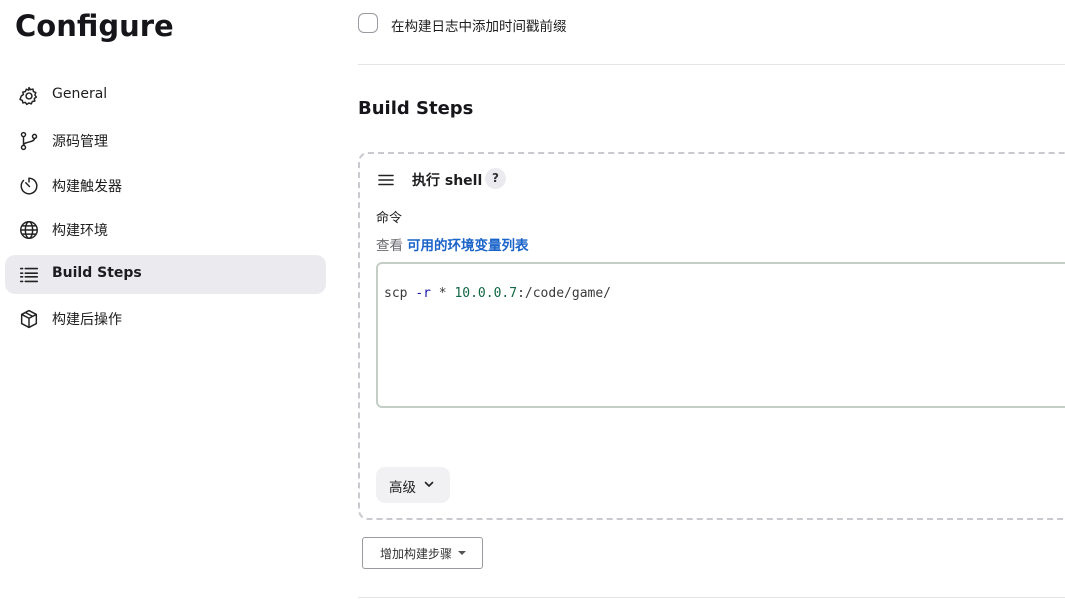 Image resolution: width=1065 pixels, height=599 pixels. I want to click on advanced-label: 高级, so click(402, 488).